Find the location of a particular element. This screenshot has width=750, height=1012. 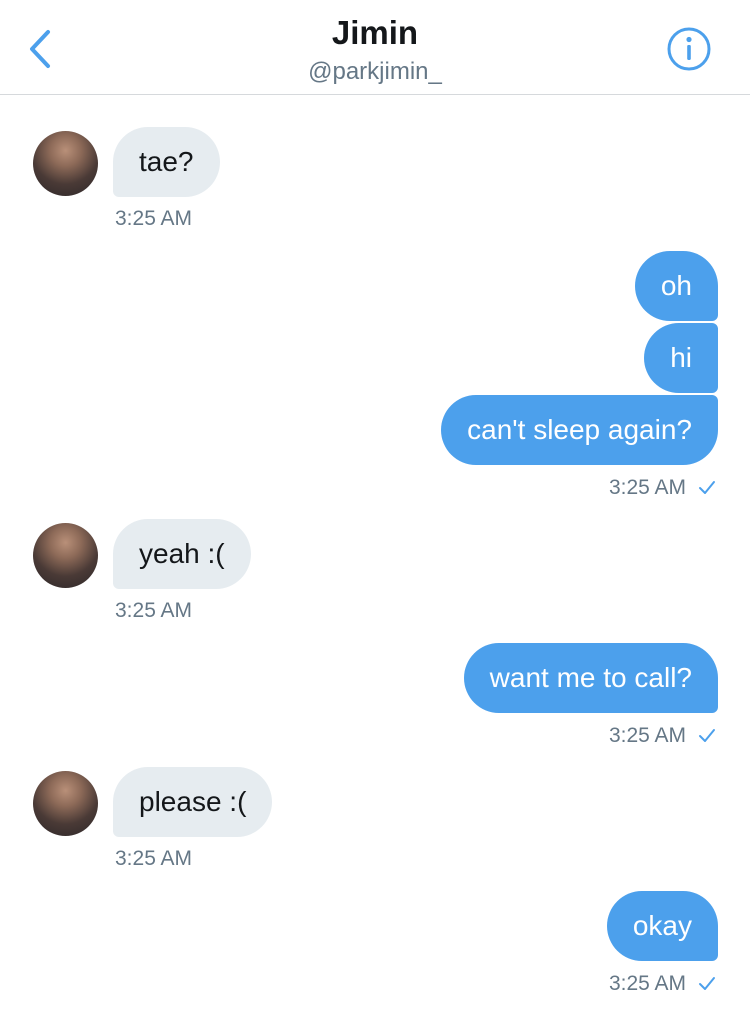

message-text: oh is located at coordinates (676, 285).